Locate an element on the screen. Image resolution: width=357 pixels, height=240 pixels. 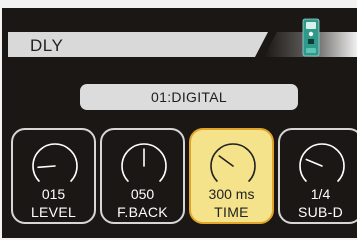
effect-pedal-icon is located at coordinates (311, 37).